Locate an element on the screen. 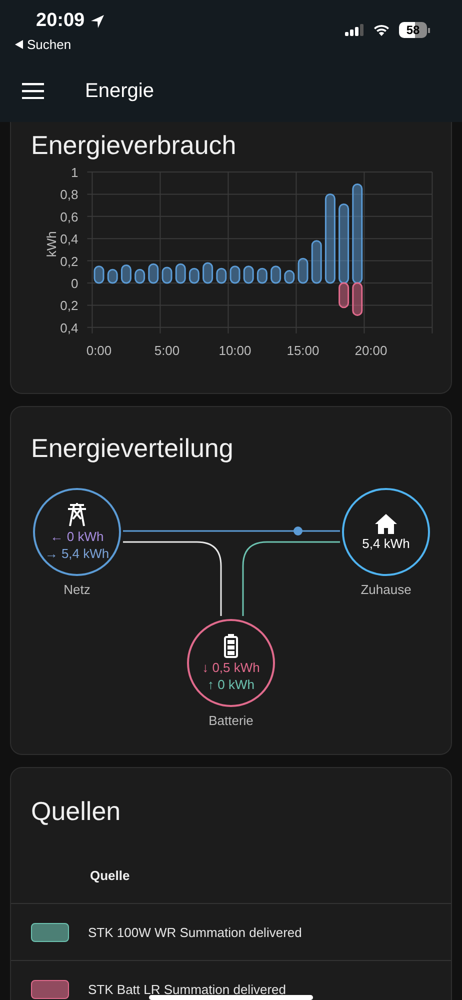 This screenshot has width=462, height=1000. node-circle: ↓ 0,5 kWh ↑ 0 kWh is located at coordinates (231, 663).